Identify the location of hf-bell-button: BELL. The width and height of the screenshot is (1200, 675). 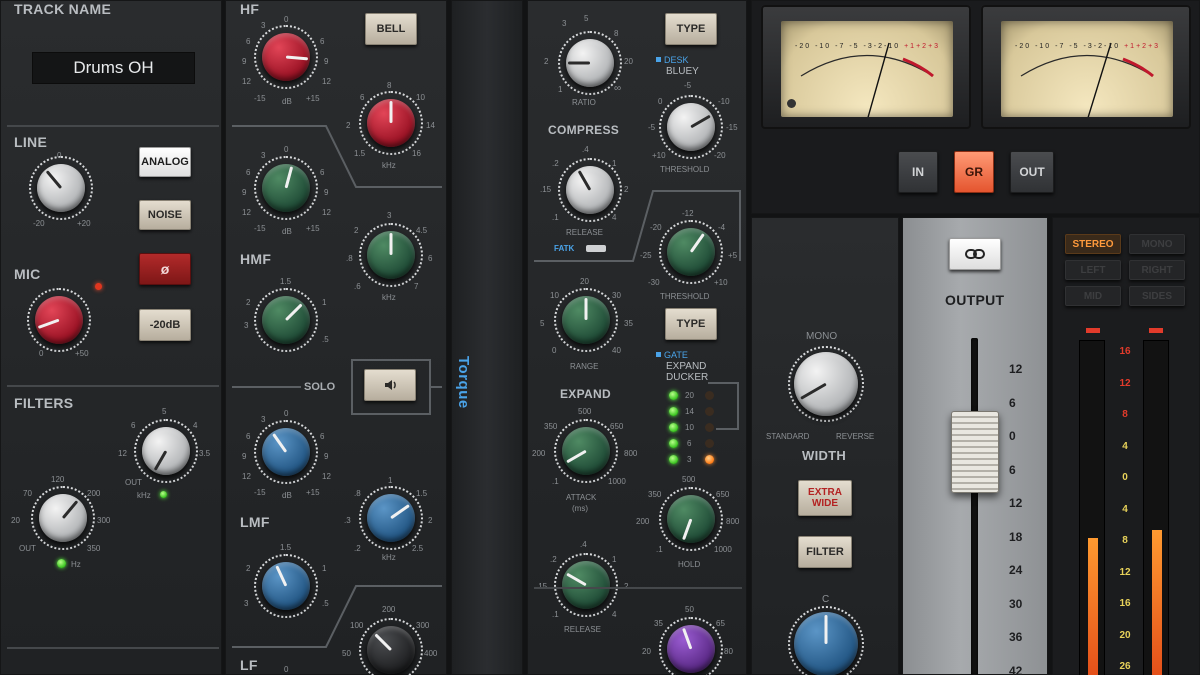
(391, 29).